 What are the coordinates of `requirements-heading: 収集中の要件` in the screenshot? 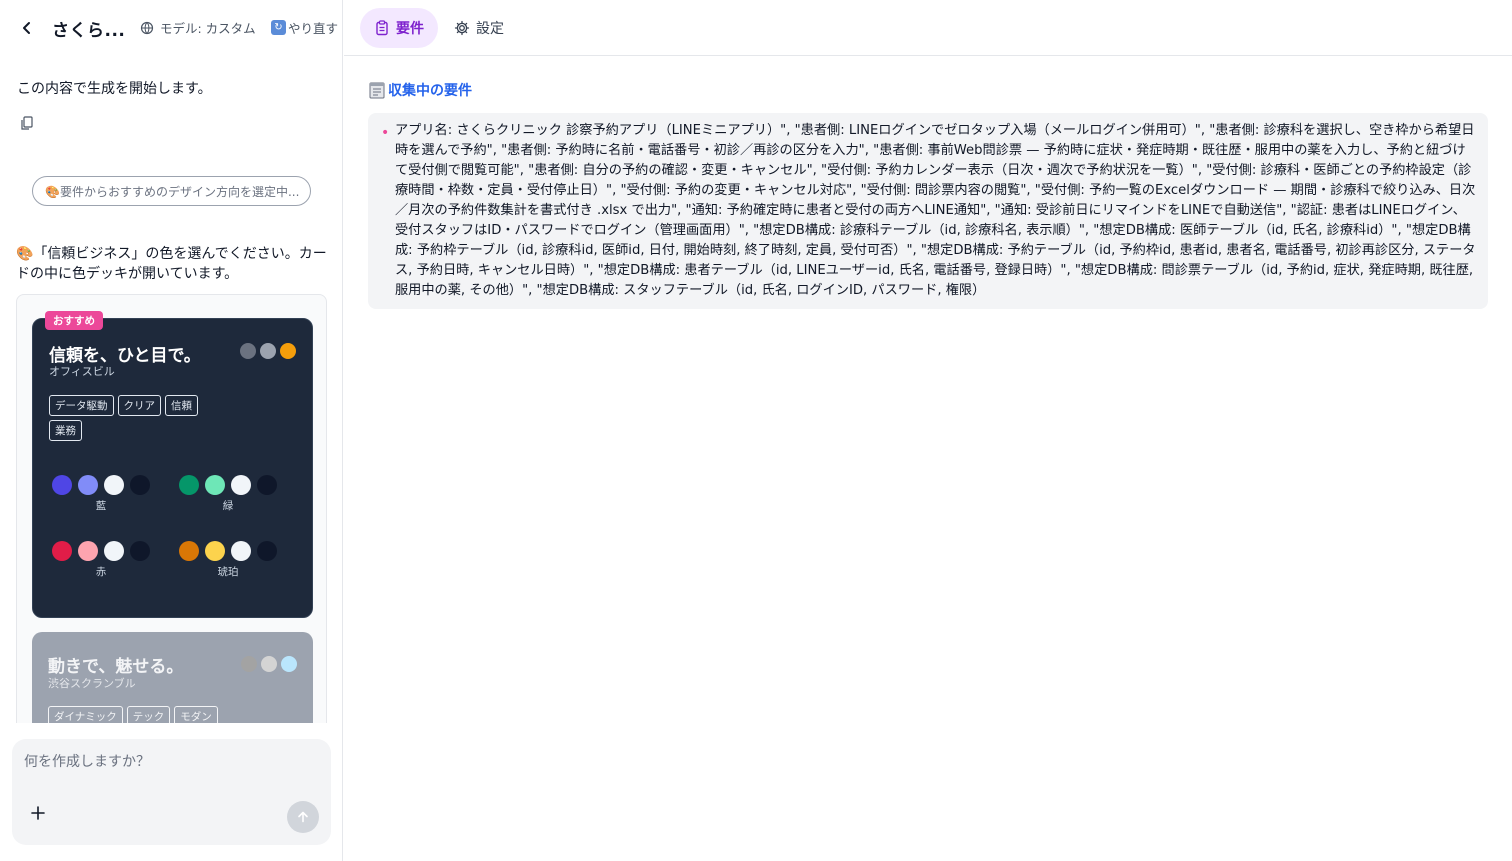 It's located at (420, 90).